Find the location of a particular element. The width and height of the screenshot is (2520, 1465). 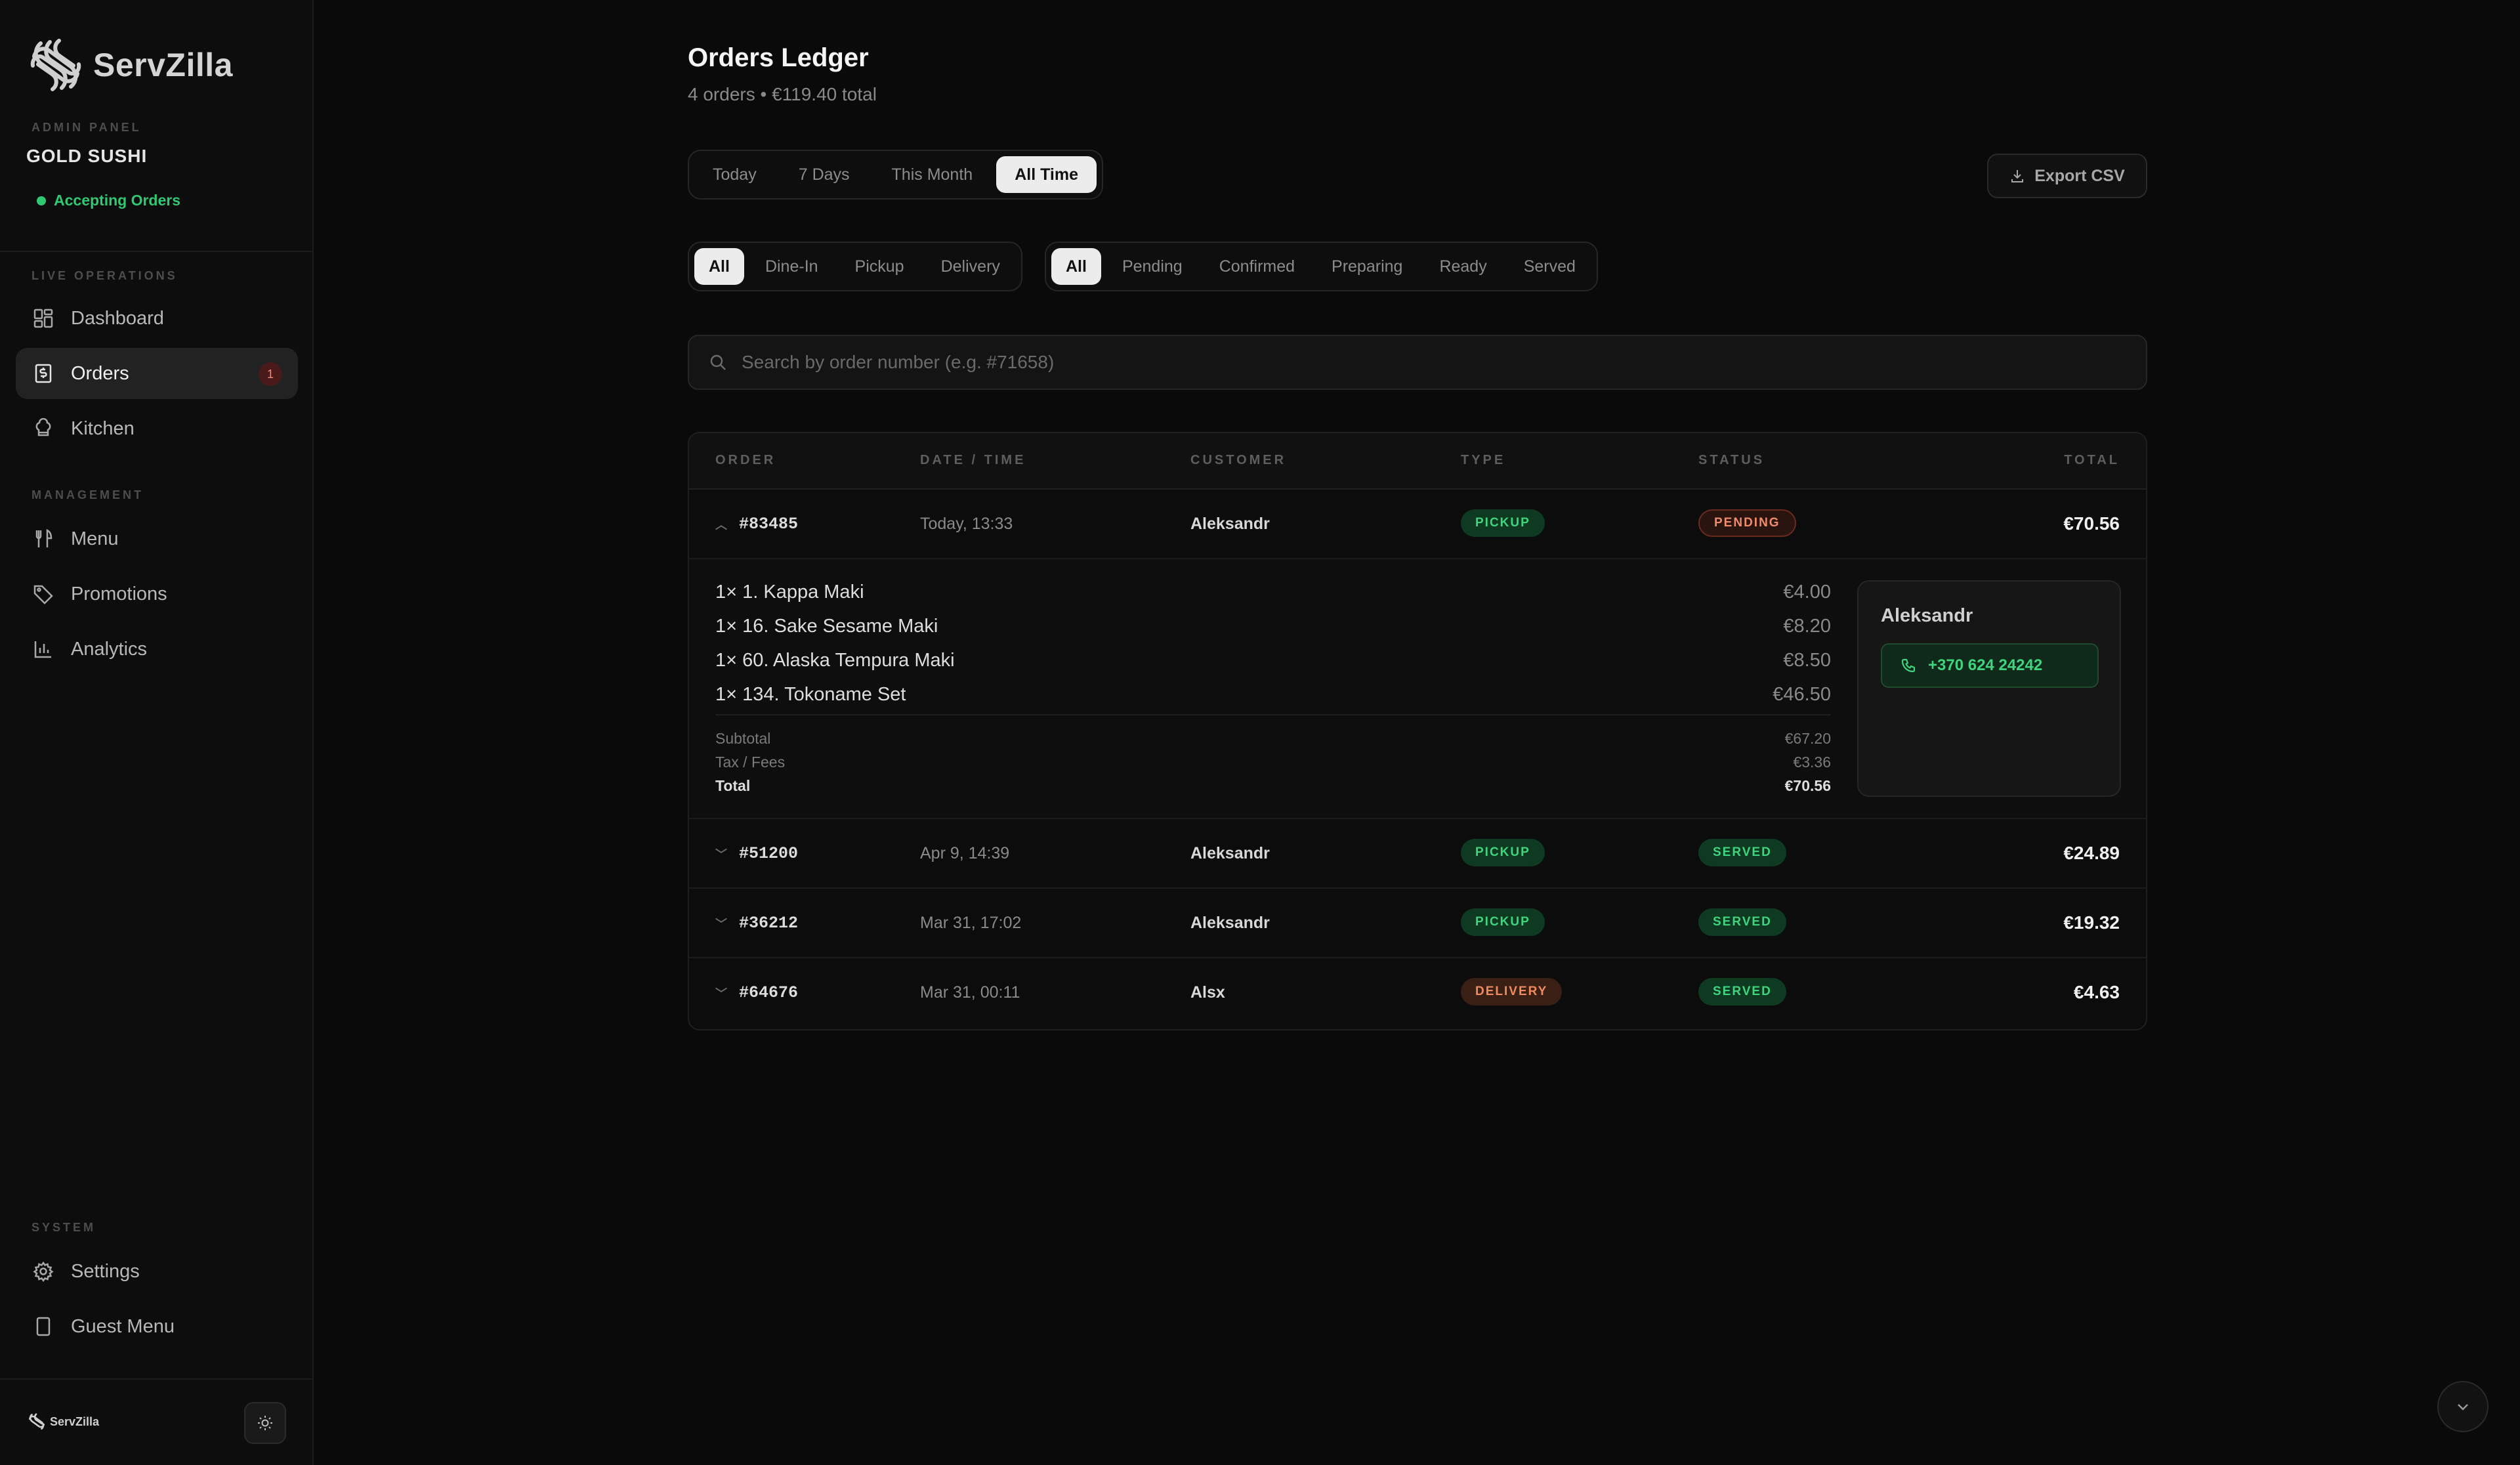

status-preparing: Preparing is located at coordinates (1367, 266).